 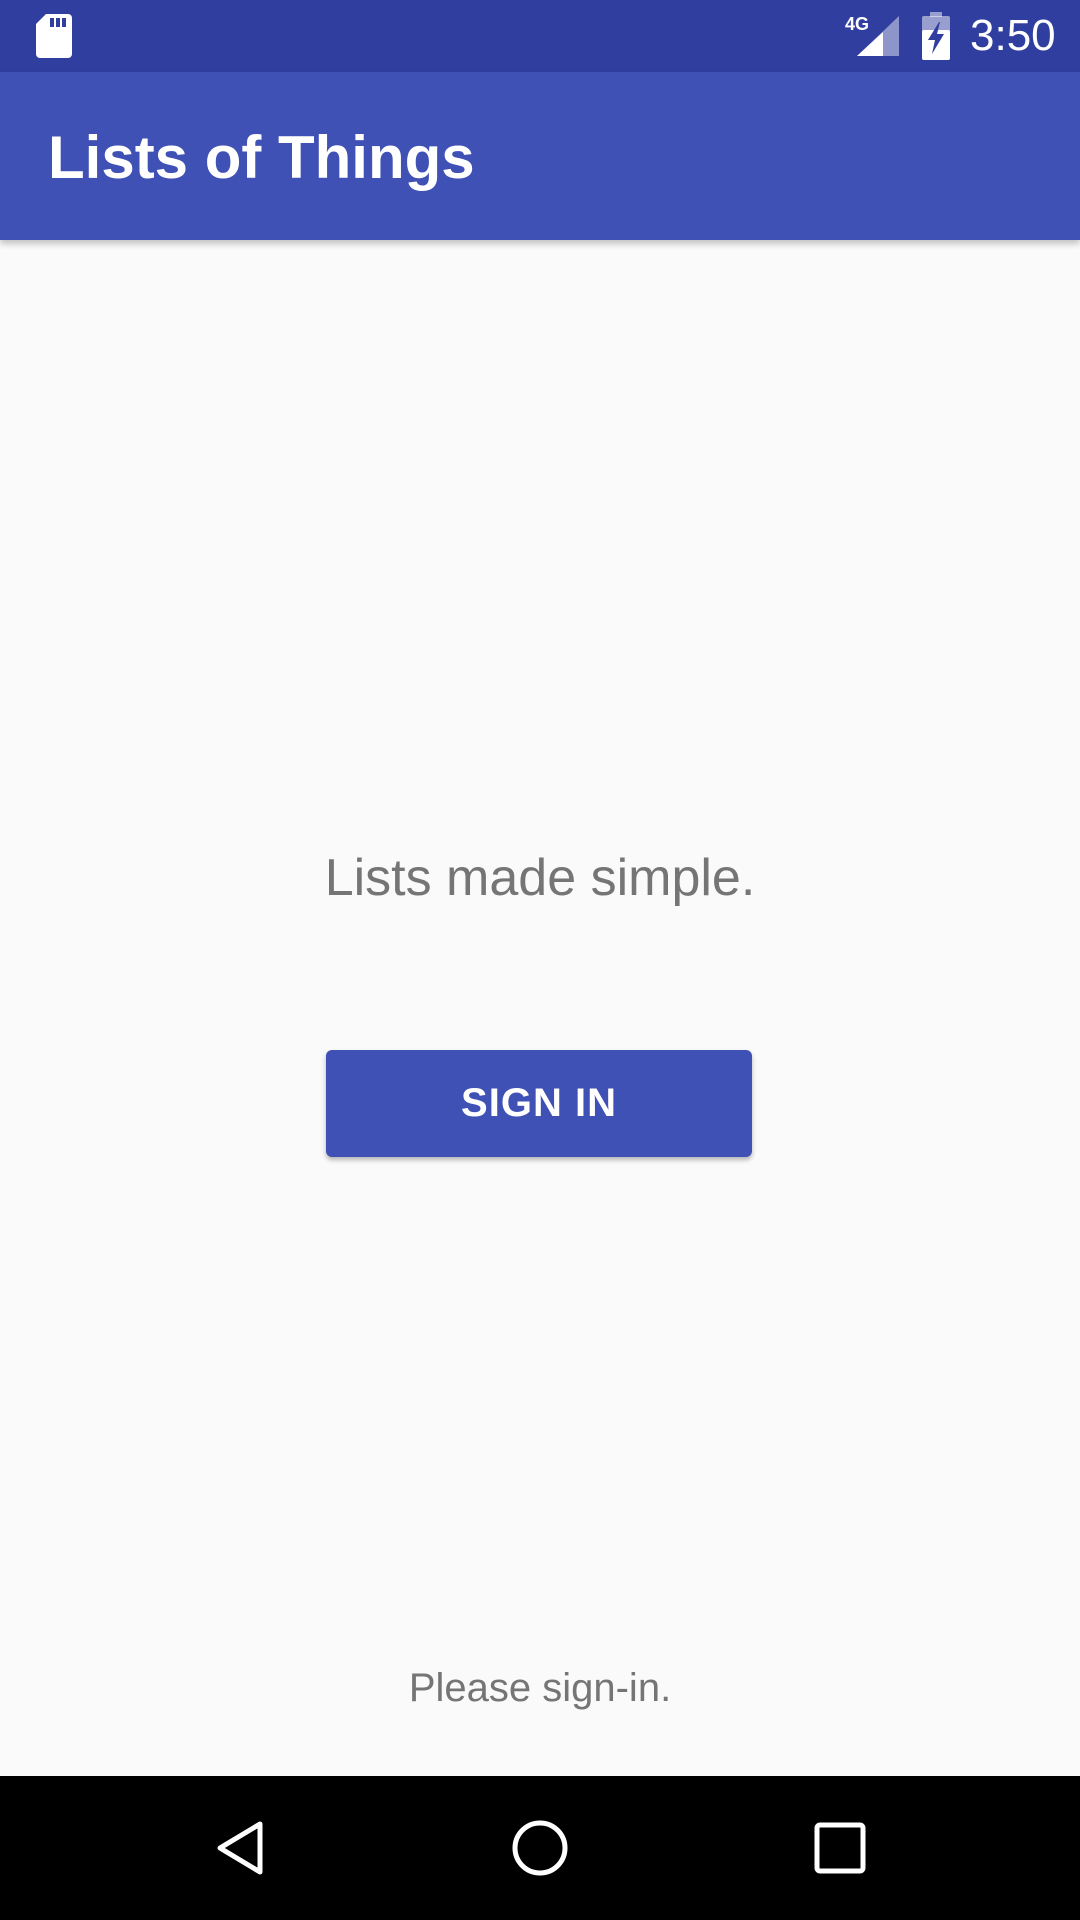 I want to click on nav-home-button, so click(x=540, y=1848).